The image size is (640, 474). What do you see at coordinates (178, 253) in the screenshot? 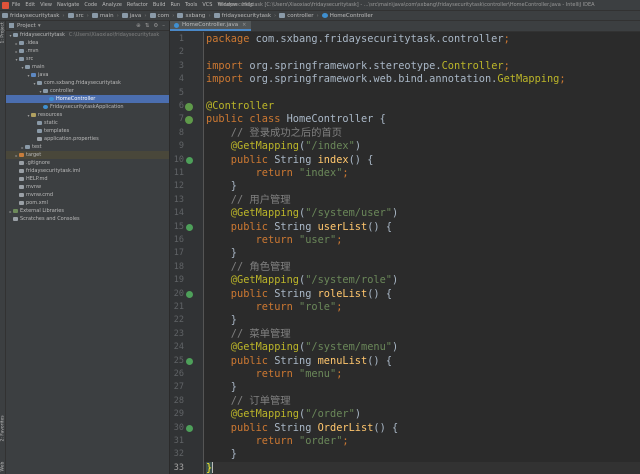
I see `line-number: 17` at bounding box center [178, 253].